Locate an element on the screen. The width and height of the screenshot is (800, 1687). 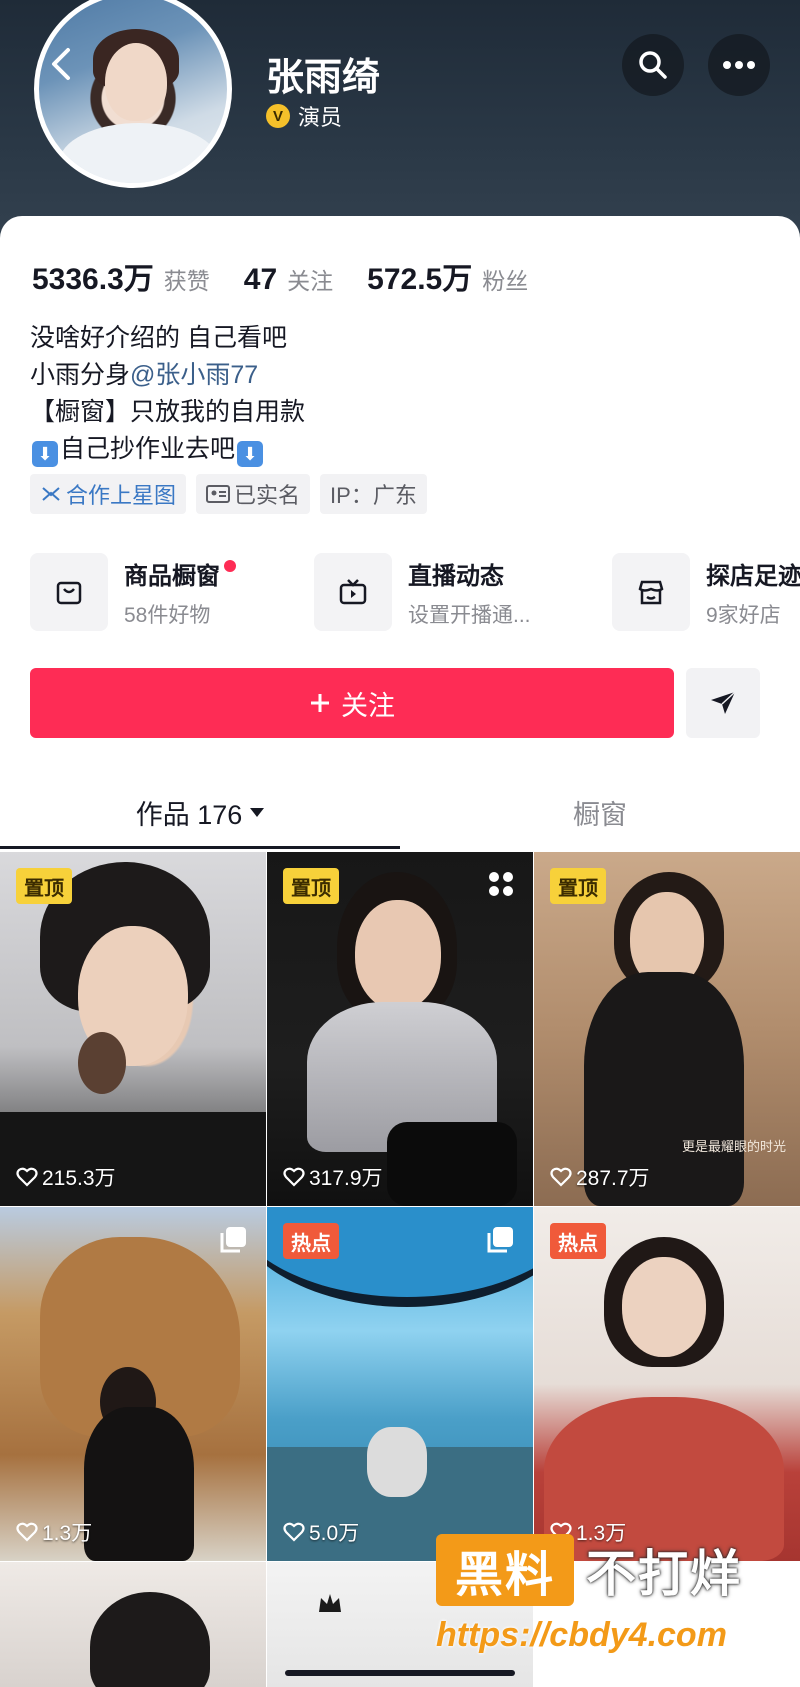
tag-verified-name: 已实名 is located at coordinates (253, 494).